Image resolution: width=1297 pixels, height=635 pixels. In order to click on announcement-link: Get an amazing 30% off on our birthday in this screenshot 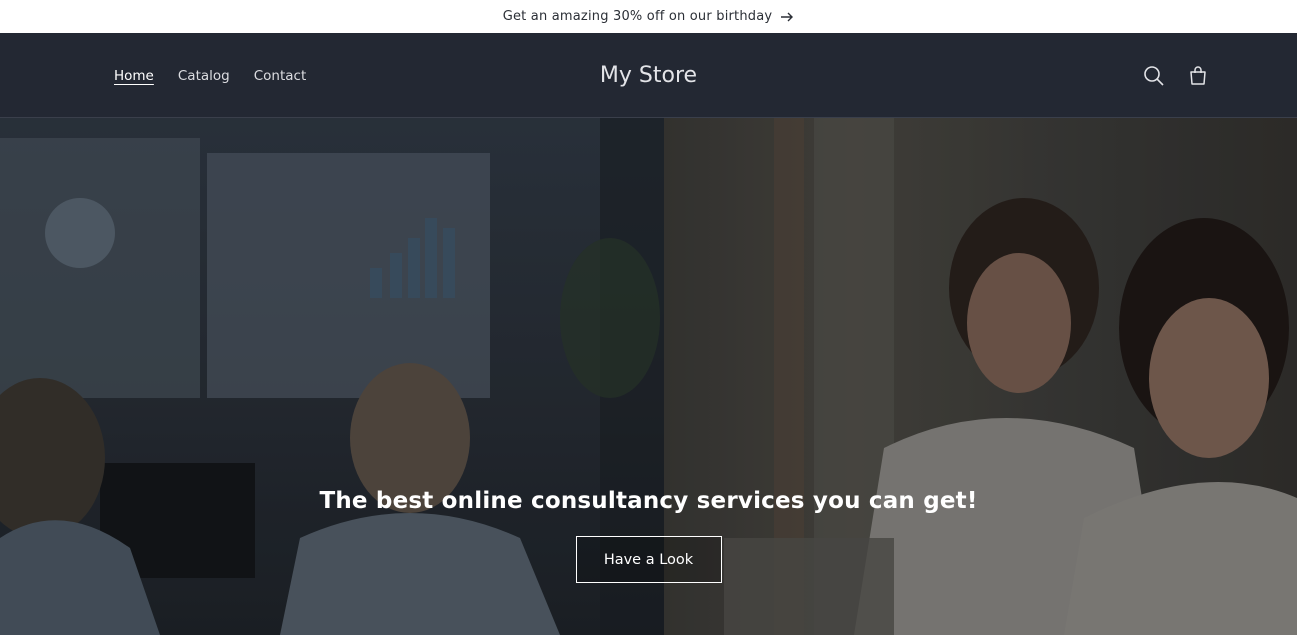, I will do `click(649, 16)`.